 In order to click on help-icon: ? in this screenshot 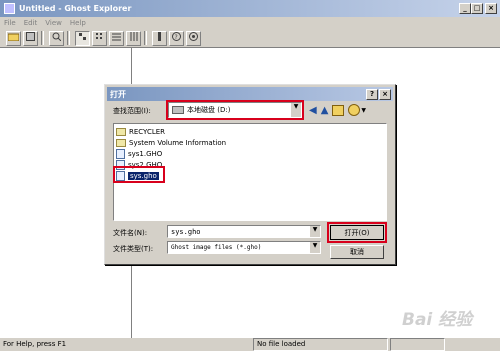, I will do `click(176, 38)`.